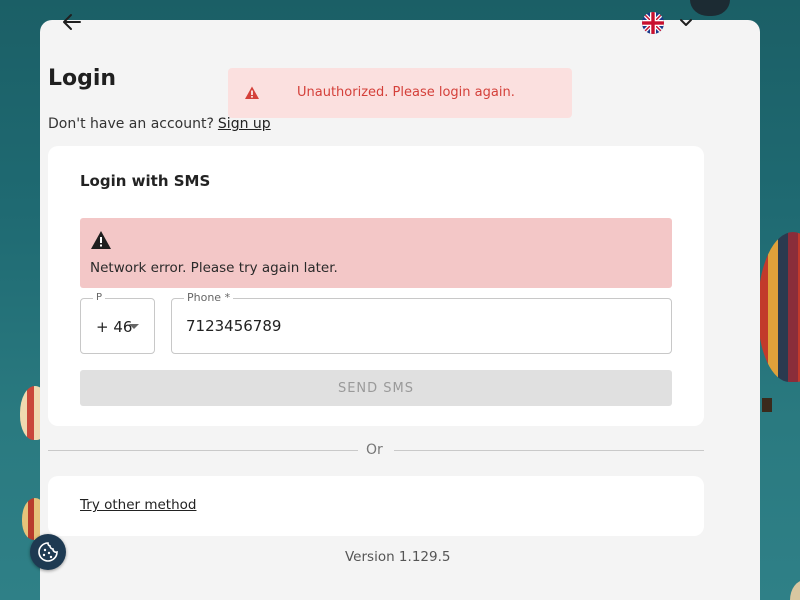 The width and height of the screenshot is (800, 600). I want to click on phone-input, so click(421, 326).